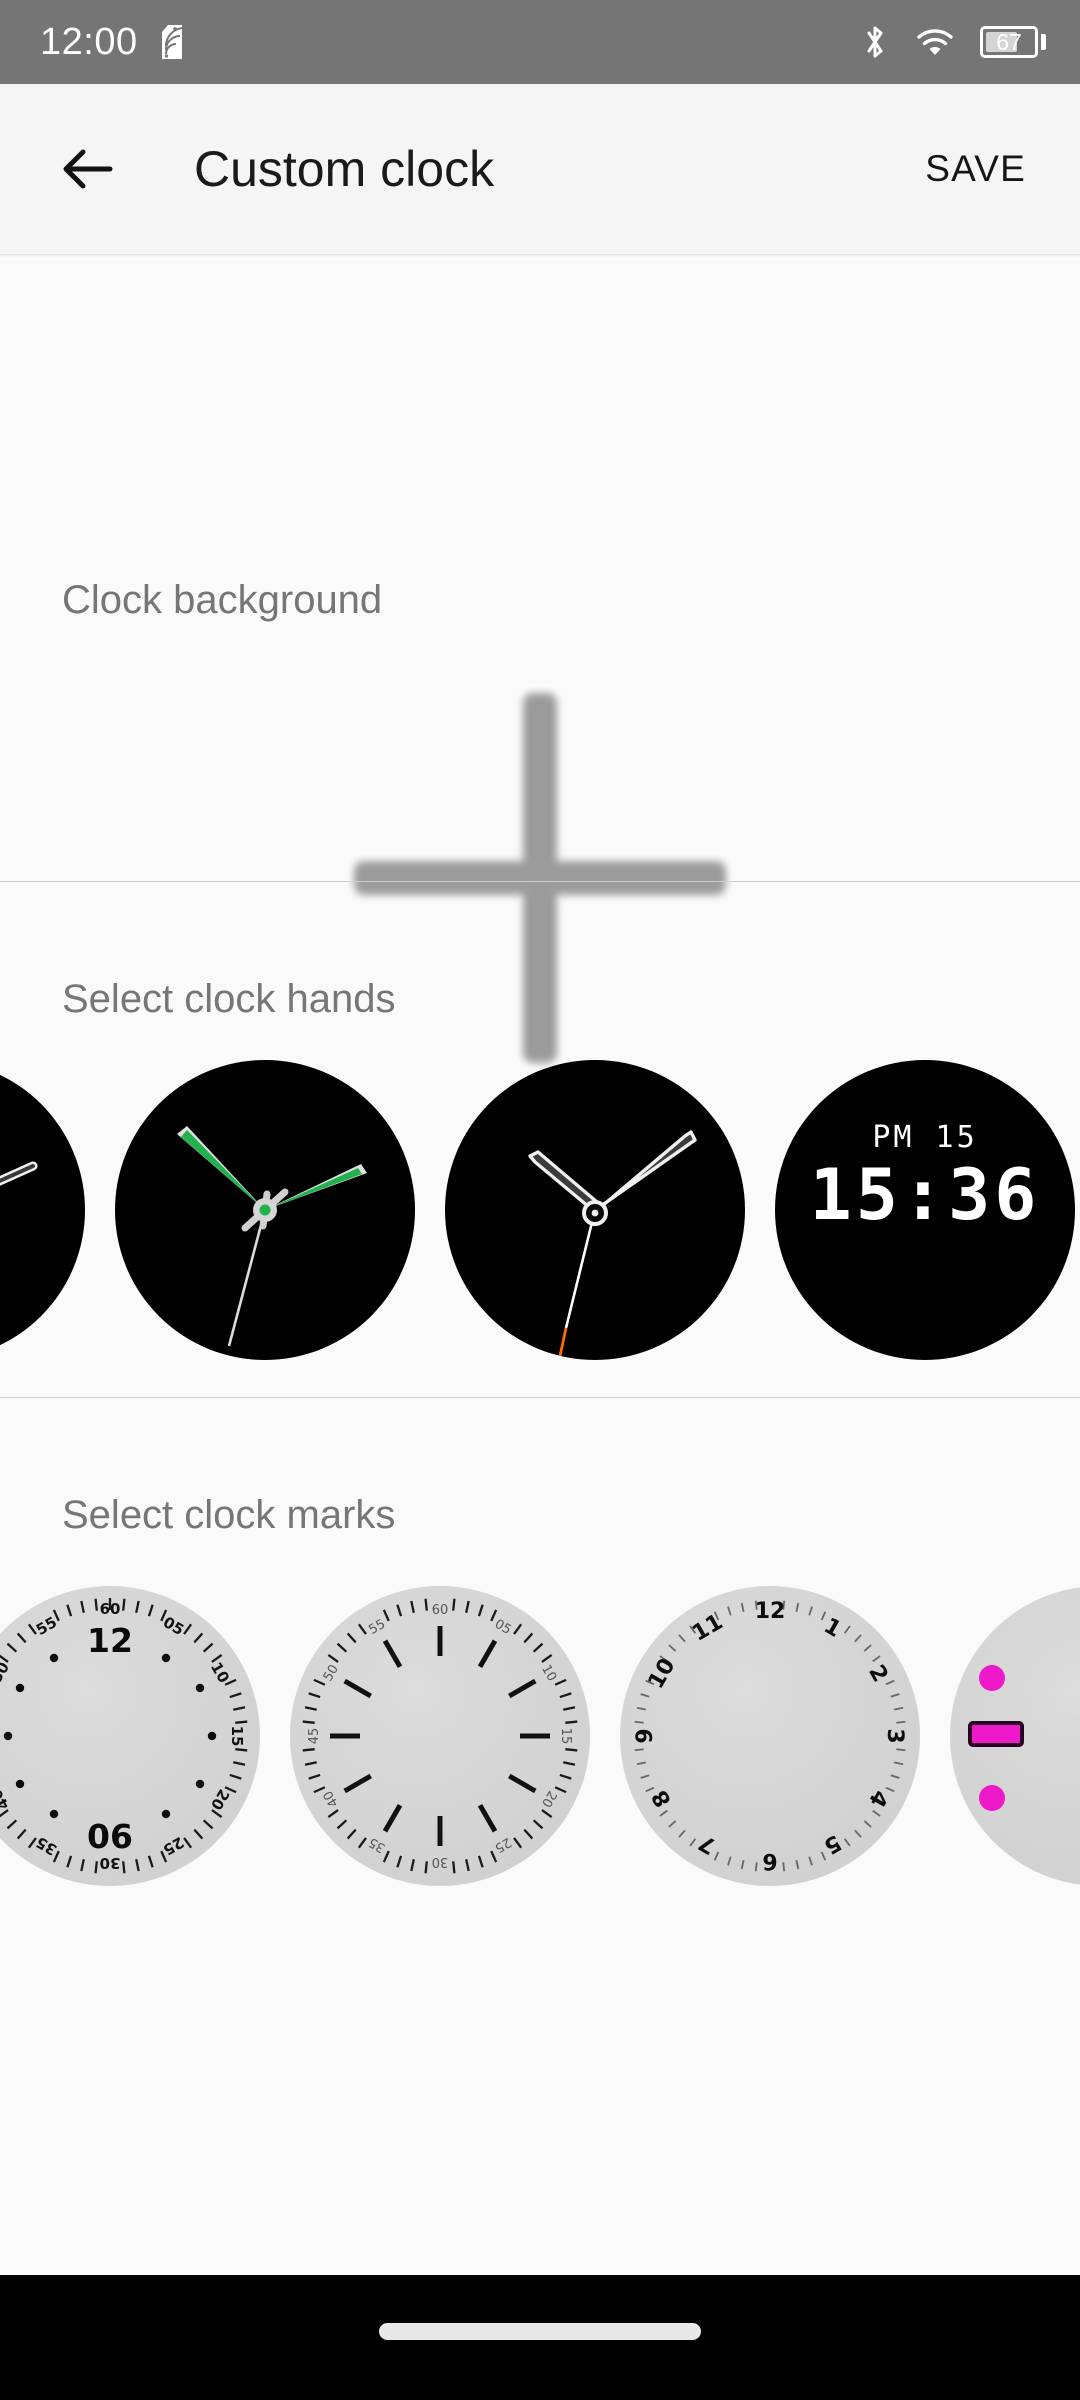  I want to click on app-bar-shadow, so click(540, 255).